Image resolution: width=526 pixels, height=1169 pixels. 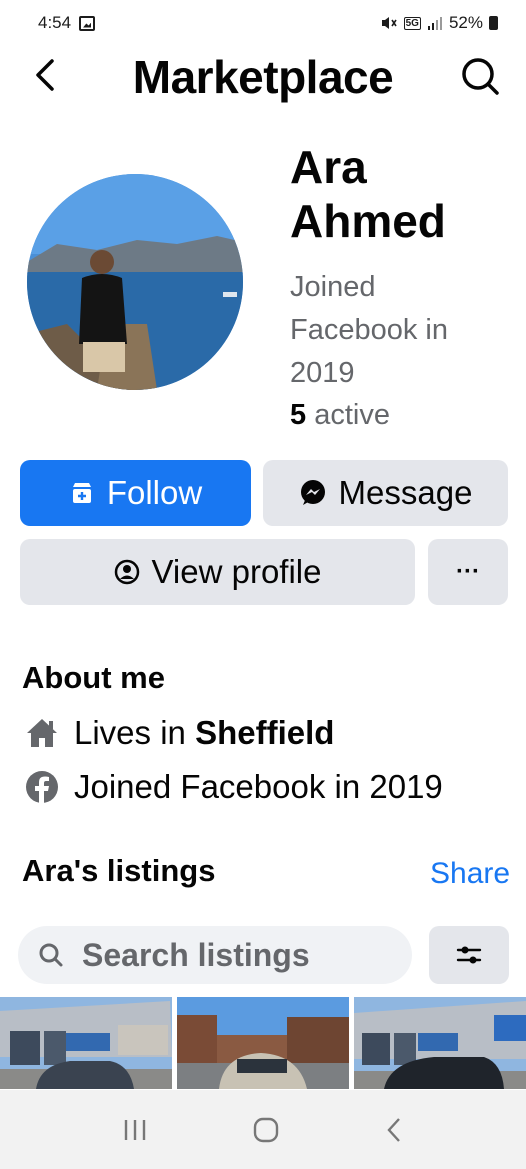 What do you see at coordinates (81, 493) in the screenshot?
I see `shop-follow-icon` at bounding box center [81, 493].